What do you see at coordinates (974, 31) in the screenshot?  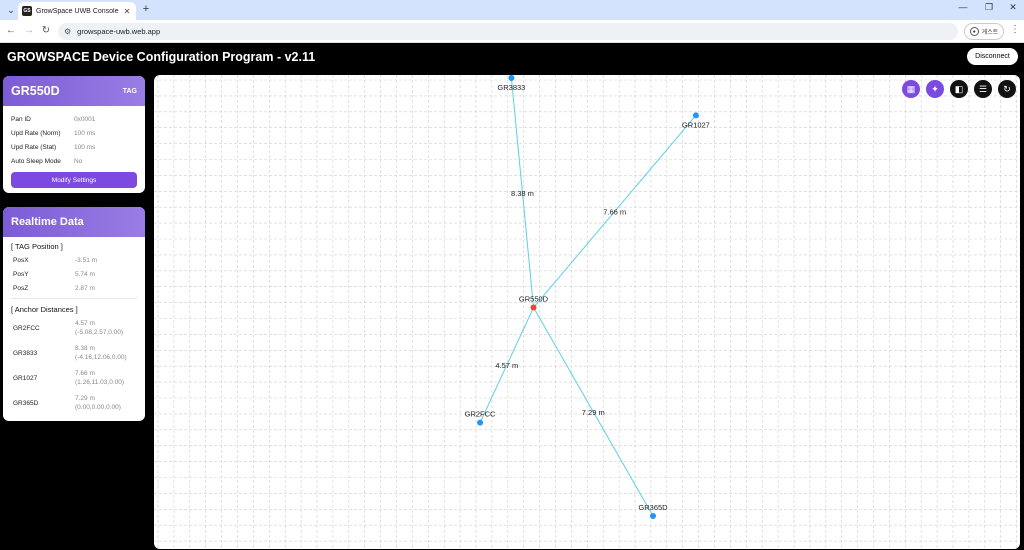 I see `profile-icon: ●` at bounding box center [974, 31].